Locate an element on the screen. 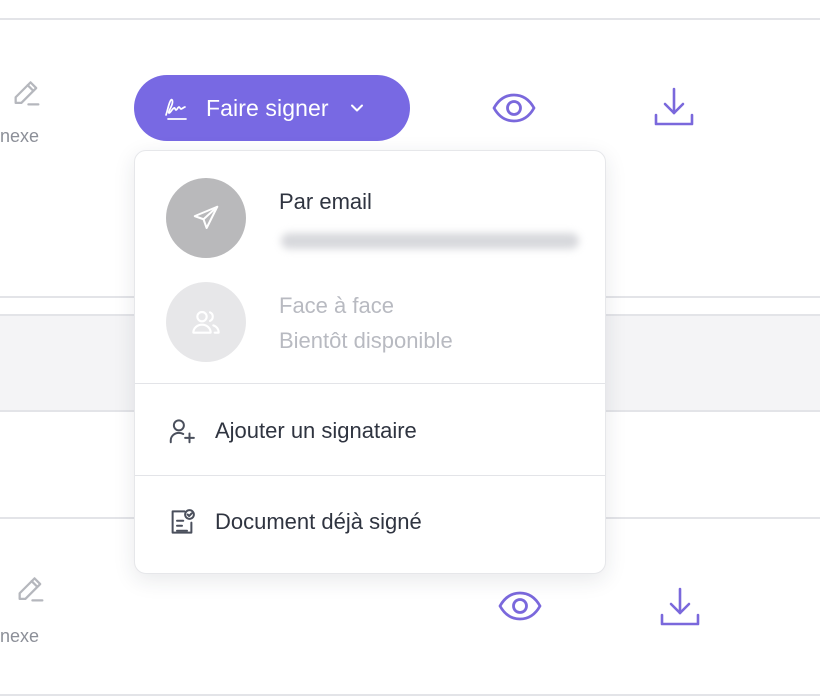  send-icon is located at coordinates (206, 217).